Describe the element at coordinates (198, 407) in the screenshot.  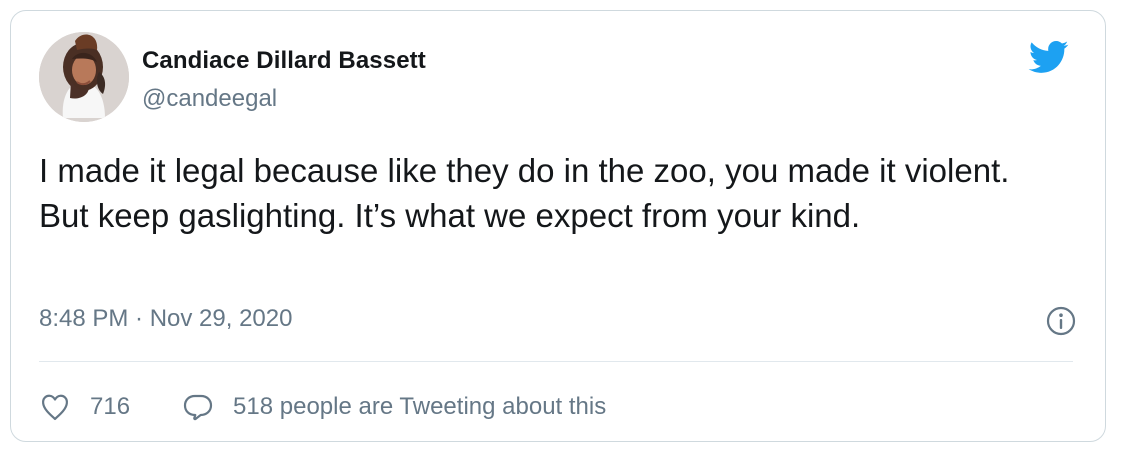
I see `speech-bubble-icon` at that location.